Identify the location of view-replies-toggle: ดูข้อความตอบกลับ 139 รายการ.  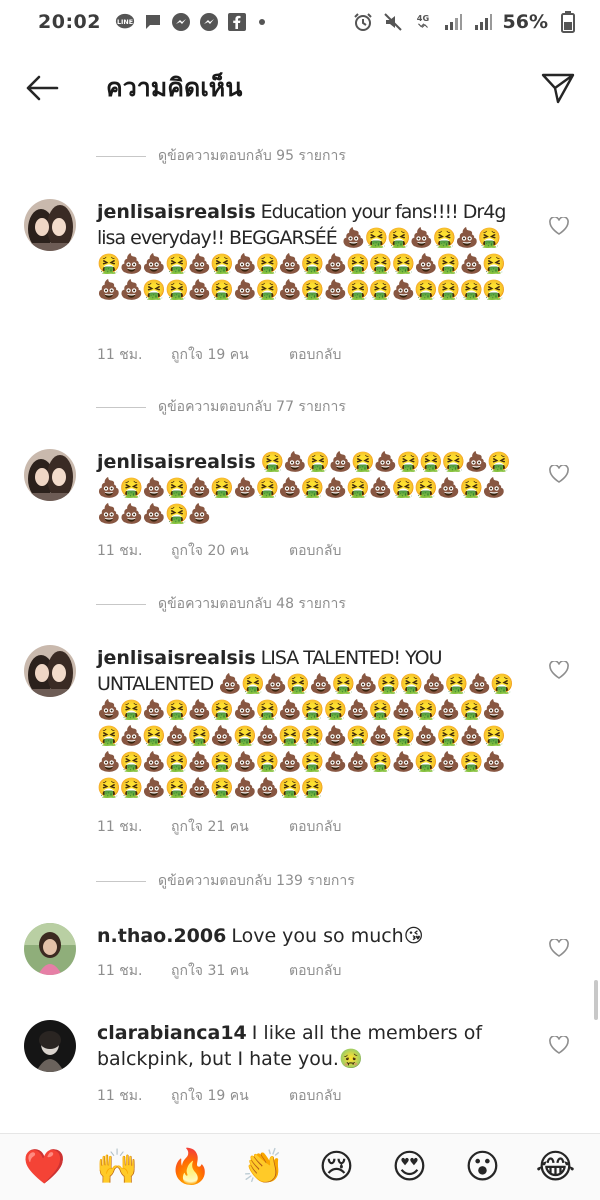
(225, 881).